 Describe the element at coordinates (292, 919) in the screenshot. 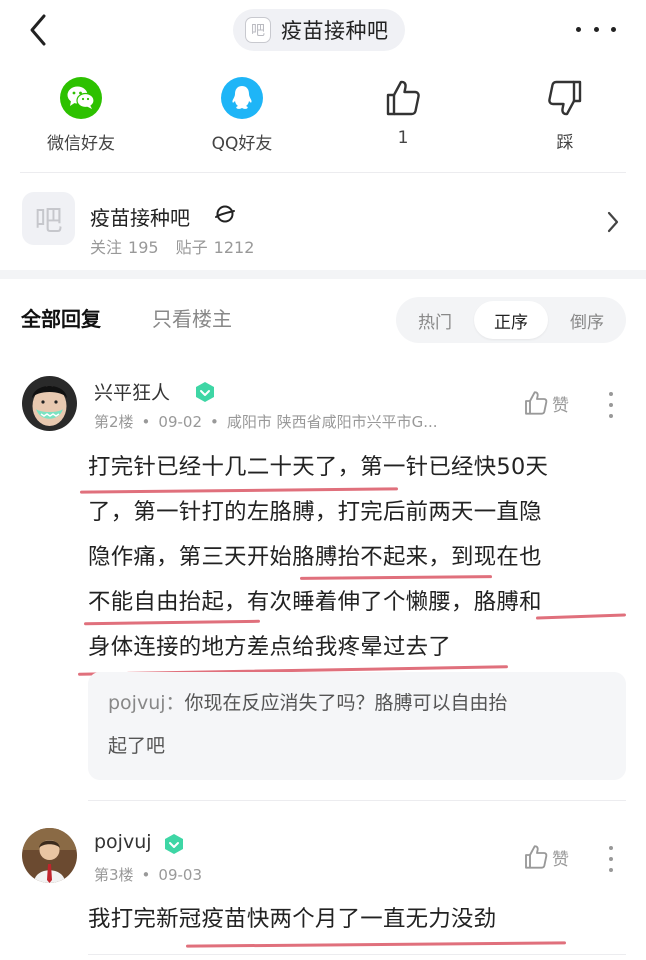

I see `reply-line: 我打完新冠疫苗快两个月了一直无力没劲` at that location.